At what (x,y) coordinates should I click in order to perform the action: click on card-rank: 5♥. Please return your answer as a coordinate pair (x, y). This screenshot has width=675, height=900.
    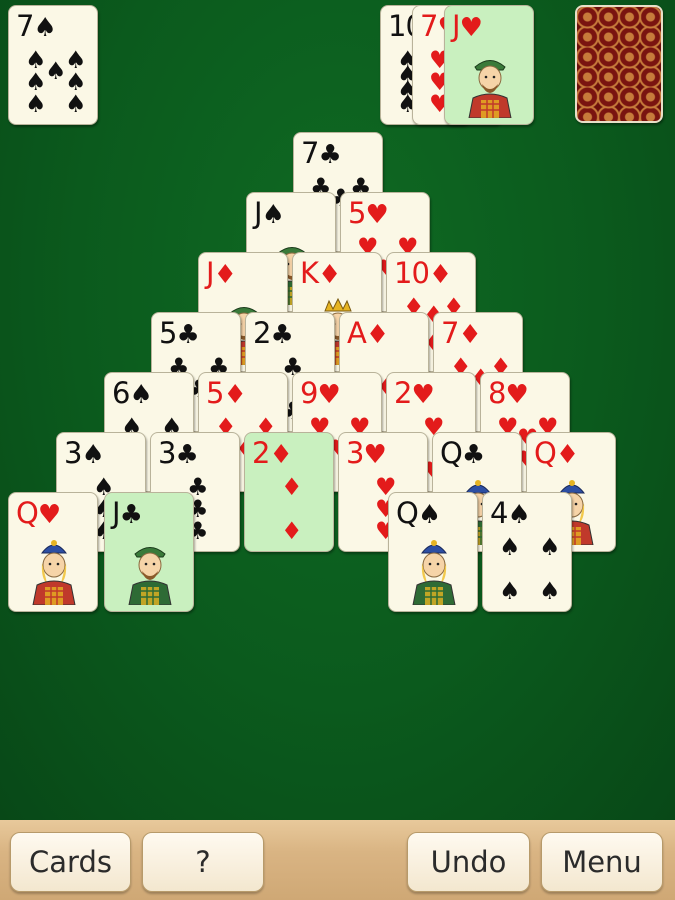
    Looking at the image, I should click on (368, 213).